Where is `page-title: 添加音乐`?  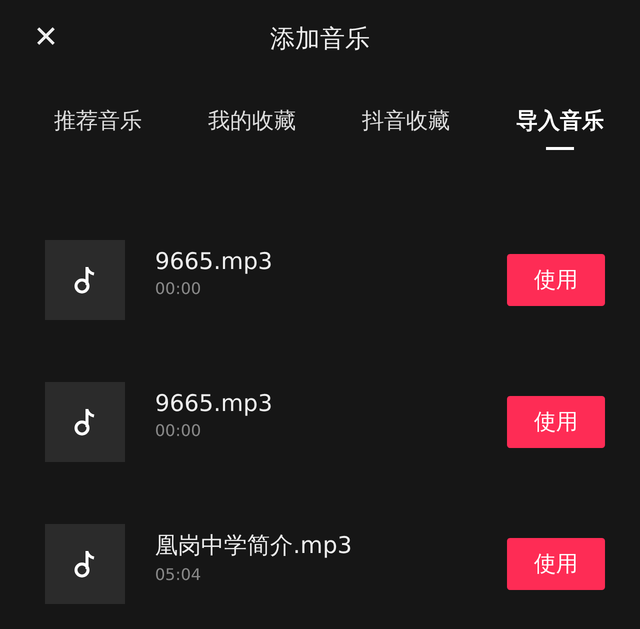 page-title: 添加音乐 is located at coordinates (320, 38).